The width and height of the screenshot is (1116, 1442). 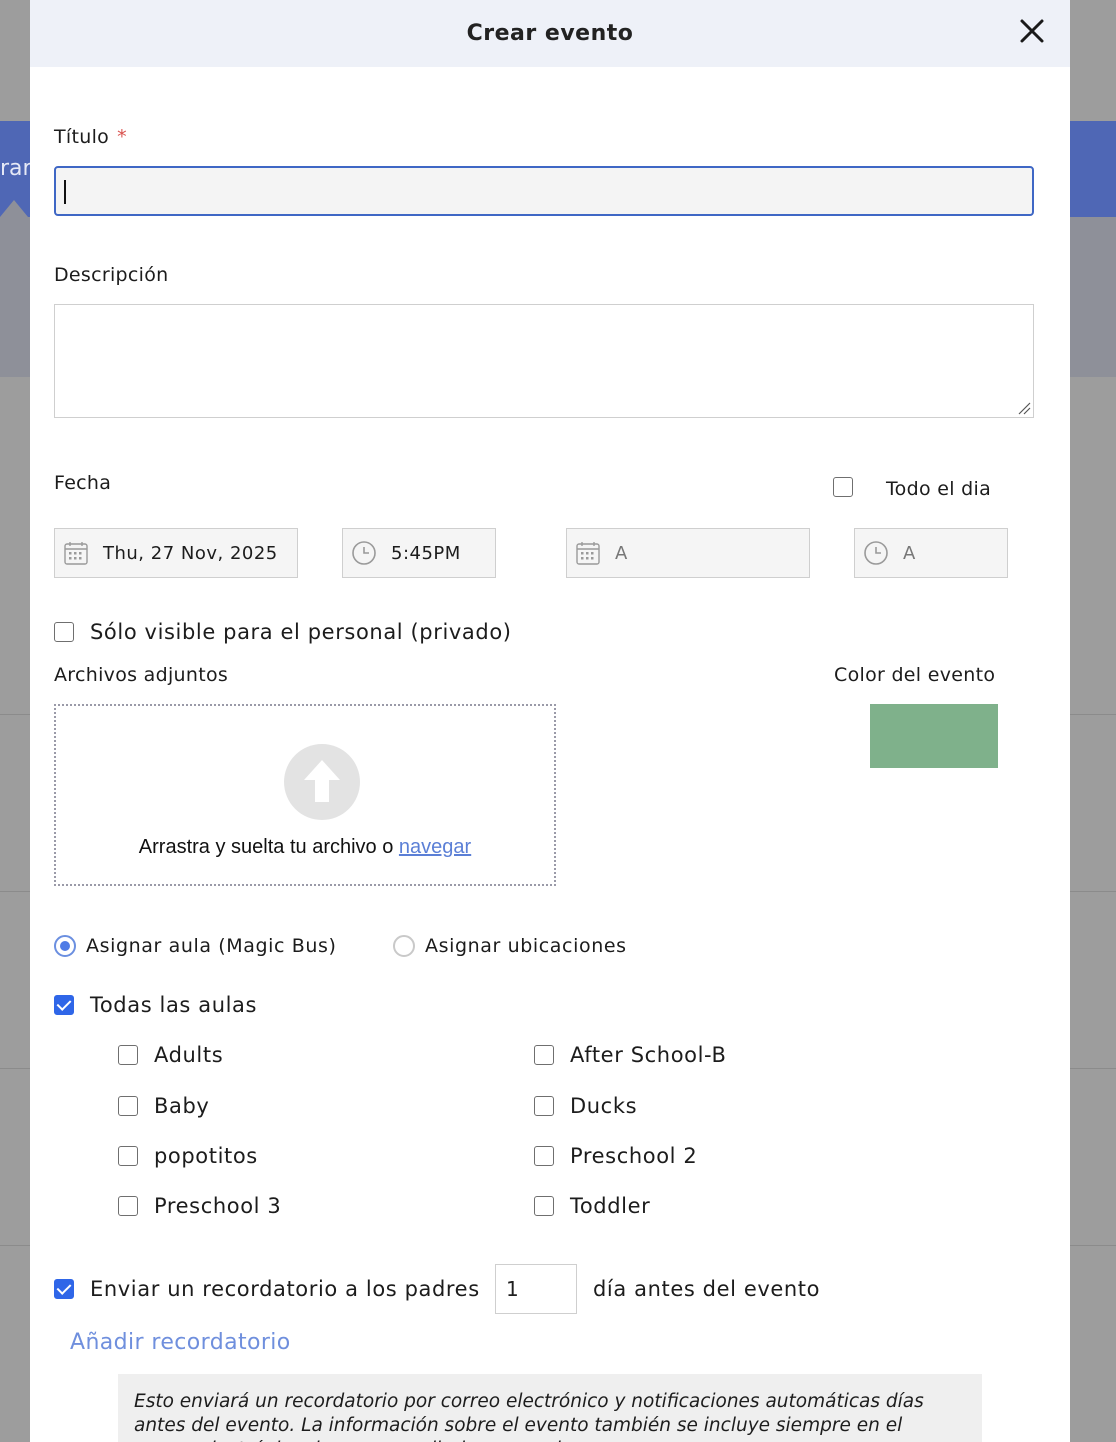 I want to click on end-date-field: A, so click(x=688, y=553).